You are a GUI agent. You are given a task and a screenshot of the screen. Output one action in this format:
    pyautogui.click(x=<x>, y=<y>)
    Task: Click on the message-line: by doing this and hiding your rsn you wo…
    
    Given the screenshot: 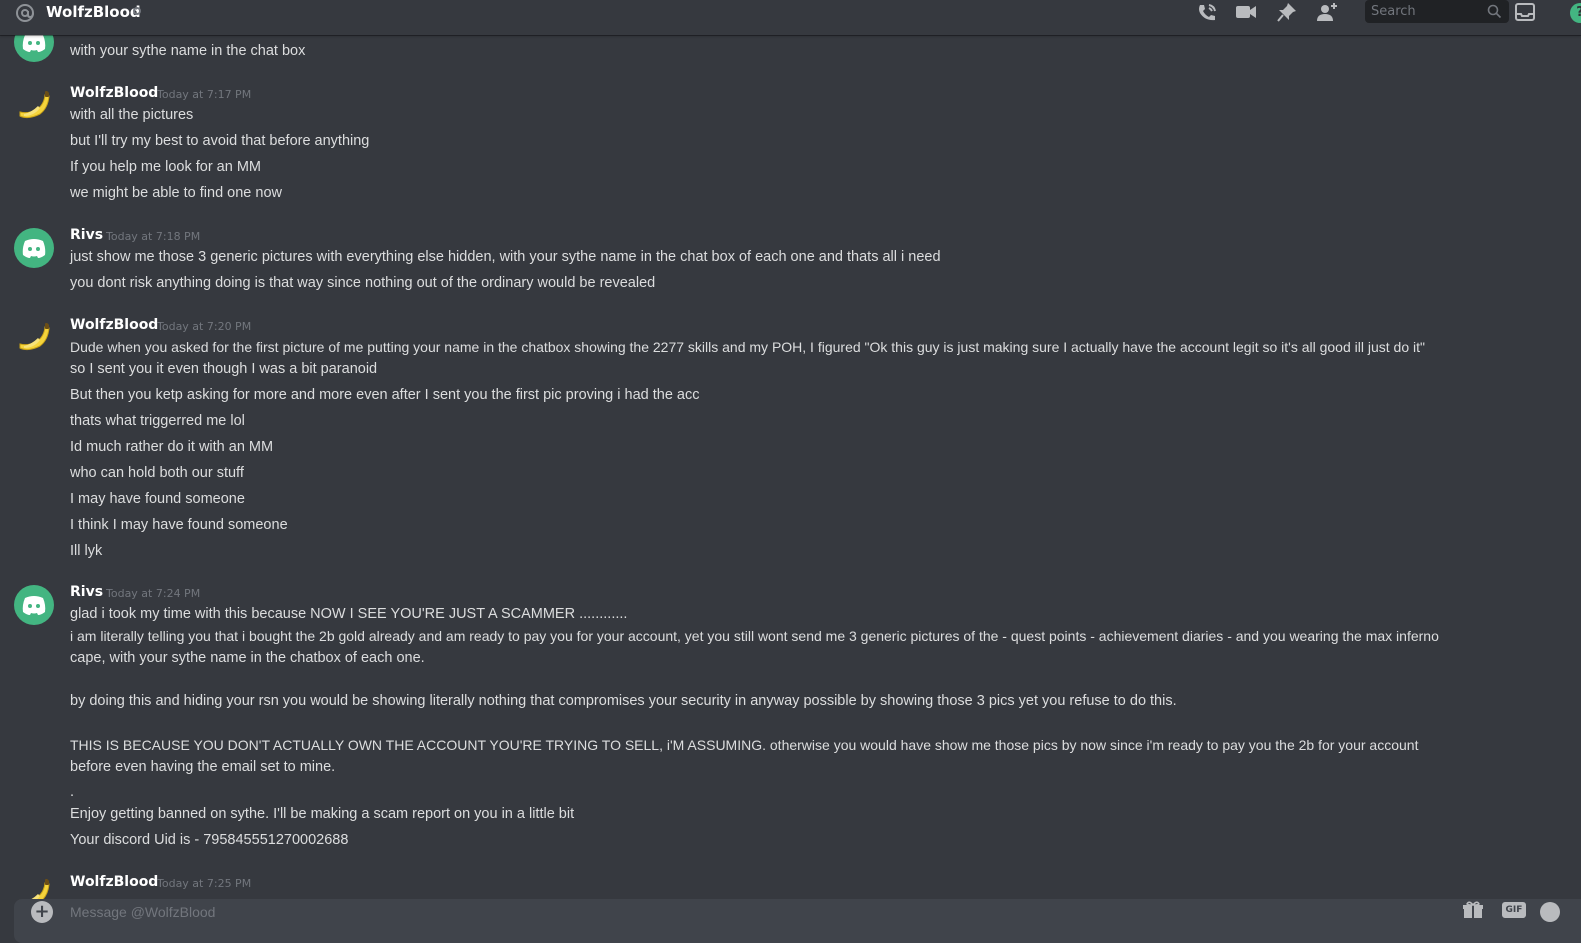 What is the action you would take?
    pyautogui.click(x=623, y=701)
    